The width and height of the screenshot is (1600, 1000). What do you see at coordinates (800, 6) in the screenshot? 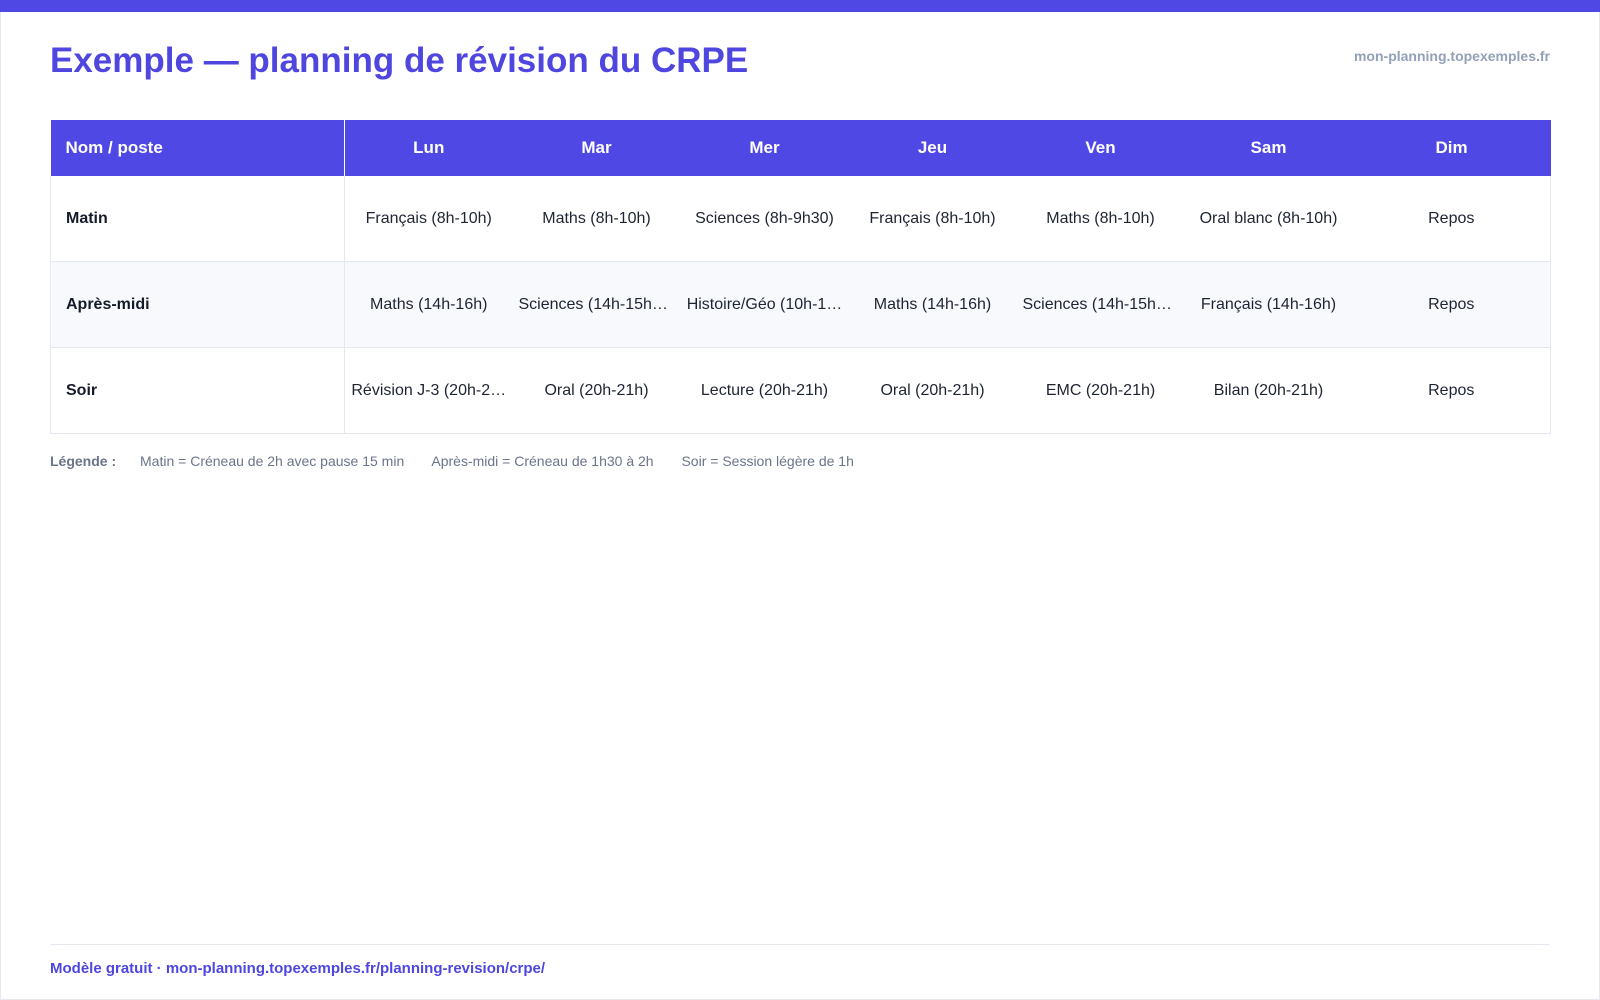
I see `top-accent-bar` at bounding box center [800, 6].